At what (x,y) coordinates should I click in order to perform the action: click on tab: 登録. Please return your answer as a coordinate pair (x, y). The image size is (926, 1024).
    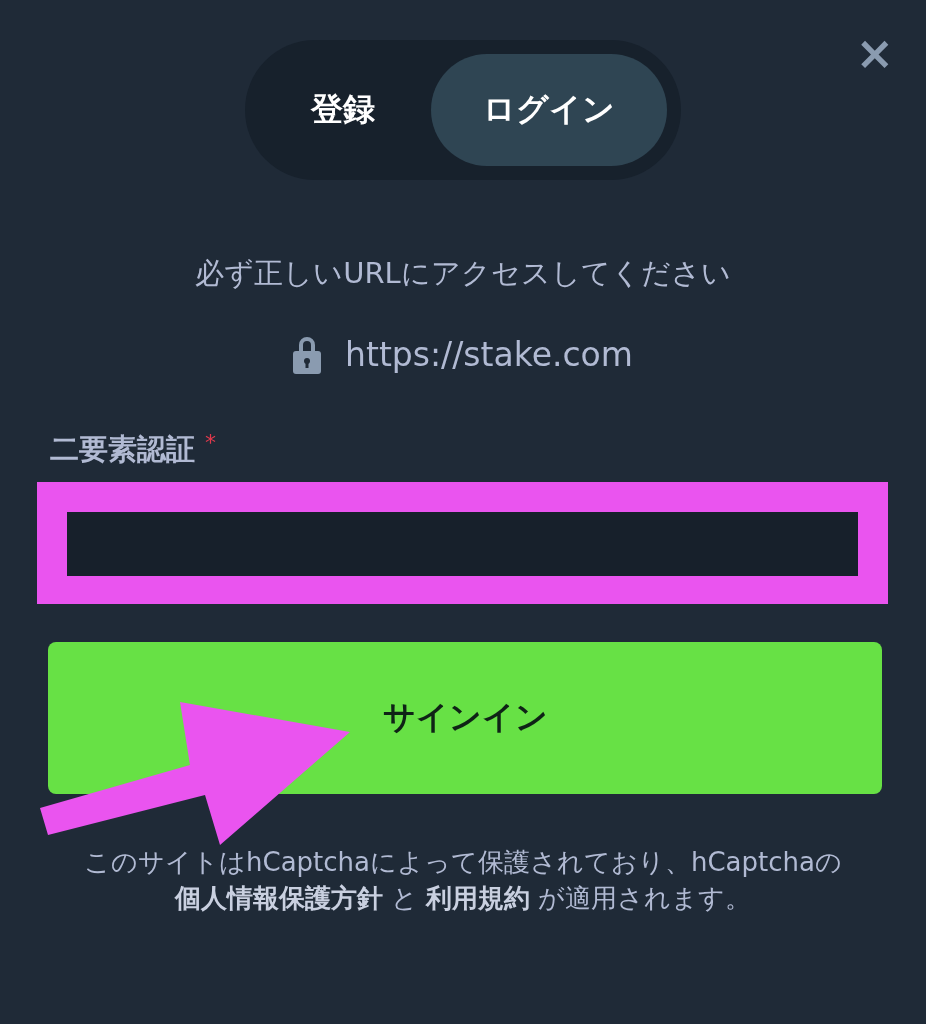
    Looking at the image, I should click on (343, 110).